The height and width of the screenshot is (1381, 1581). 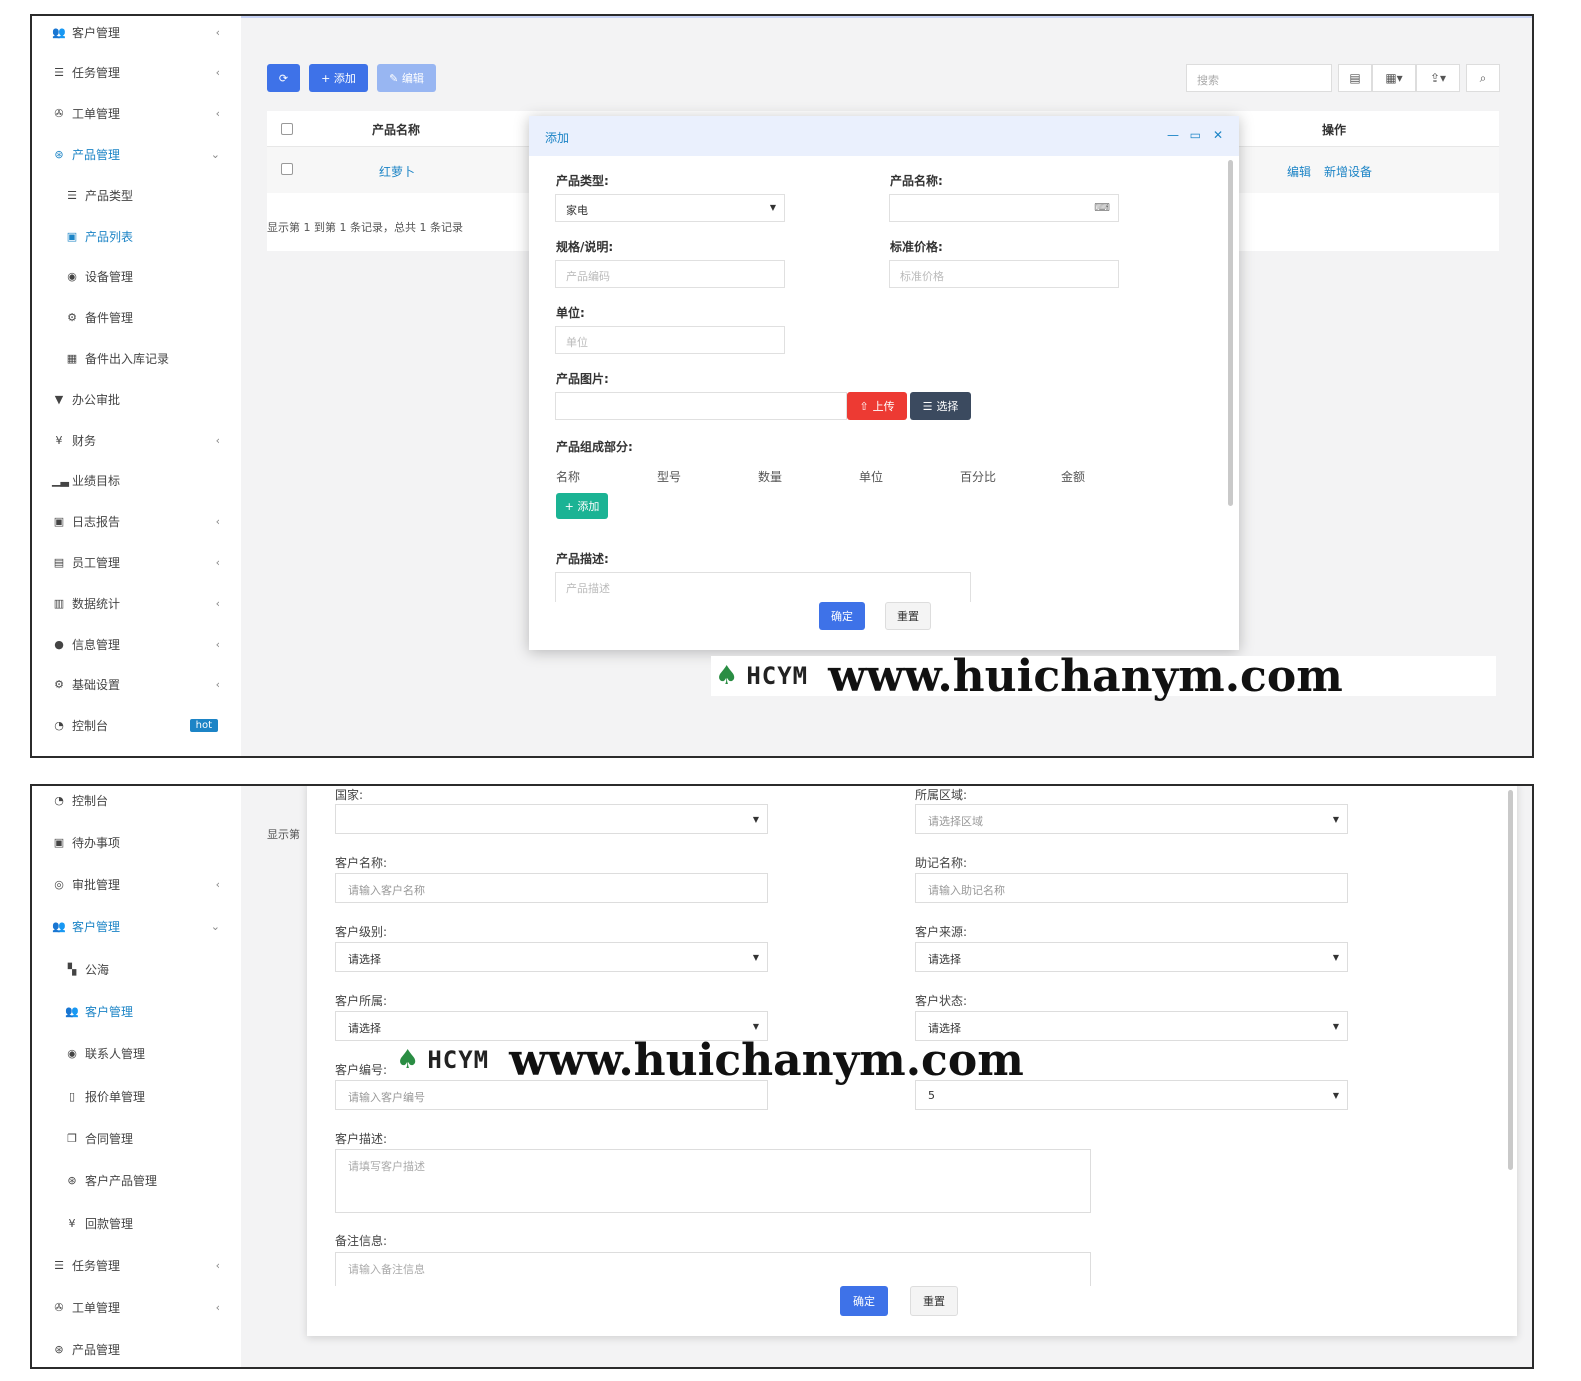 I want to click on sidebar-item: ◔ 控制台 hot, so click(x=142, y=726).